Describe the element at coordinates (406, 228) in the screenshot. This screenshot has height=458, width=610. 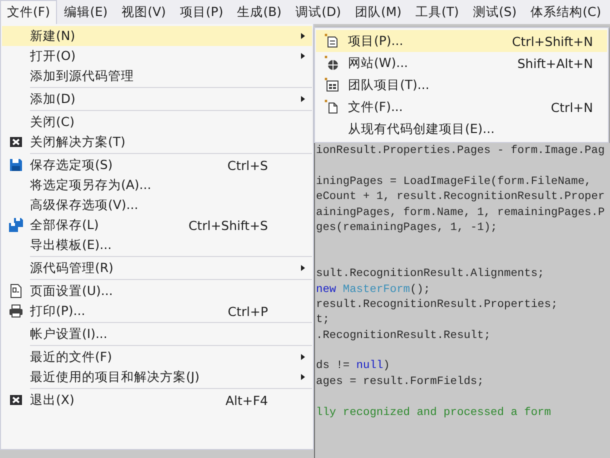
I see `code-line: ges(remainingPages, 1, -1);` at that location.